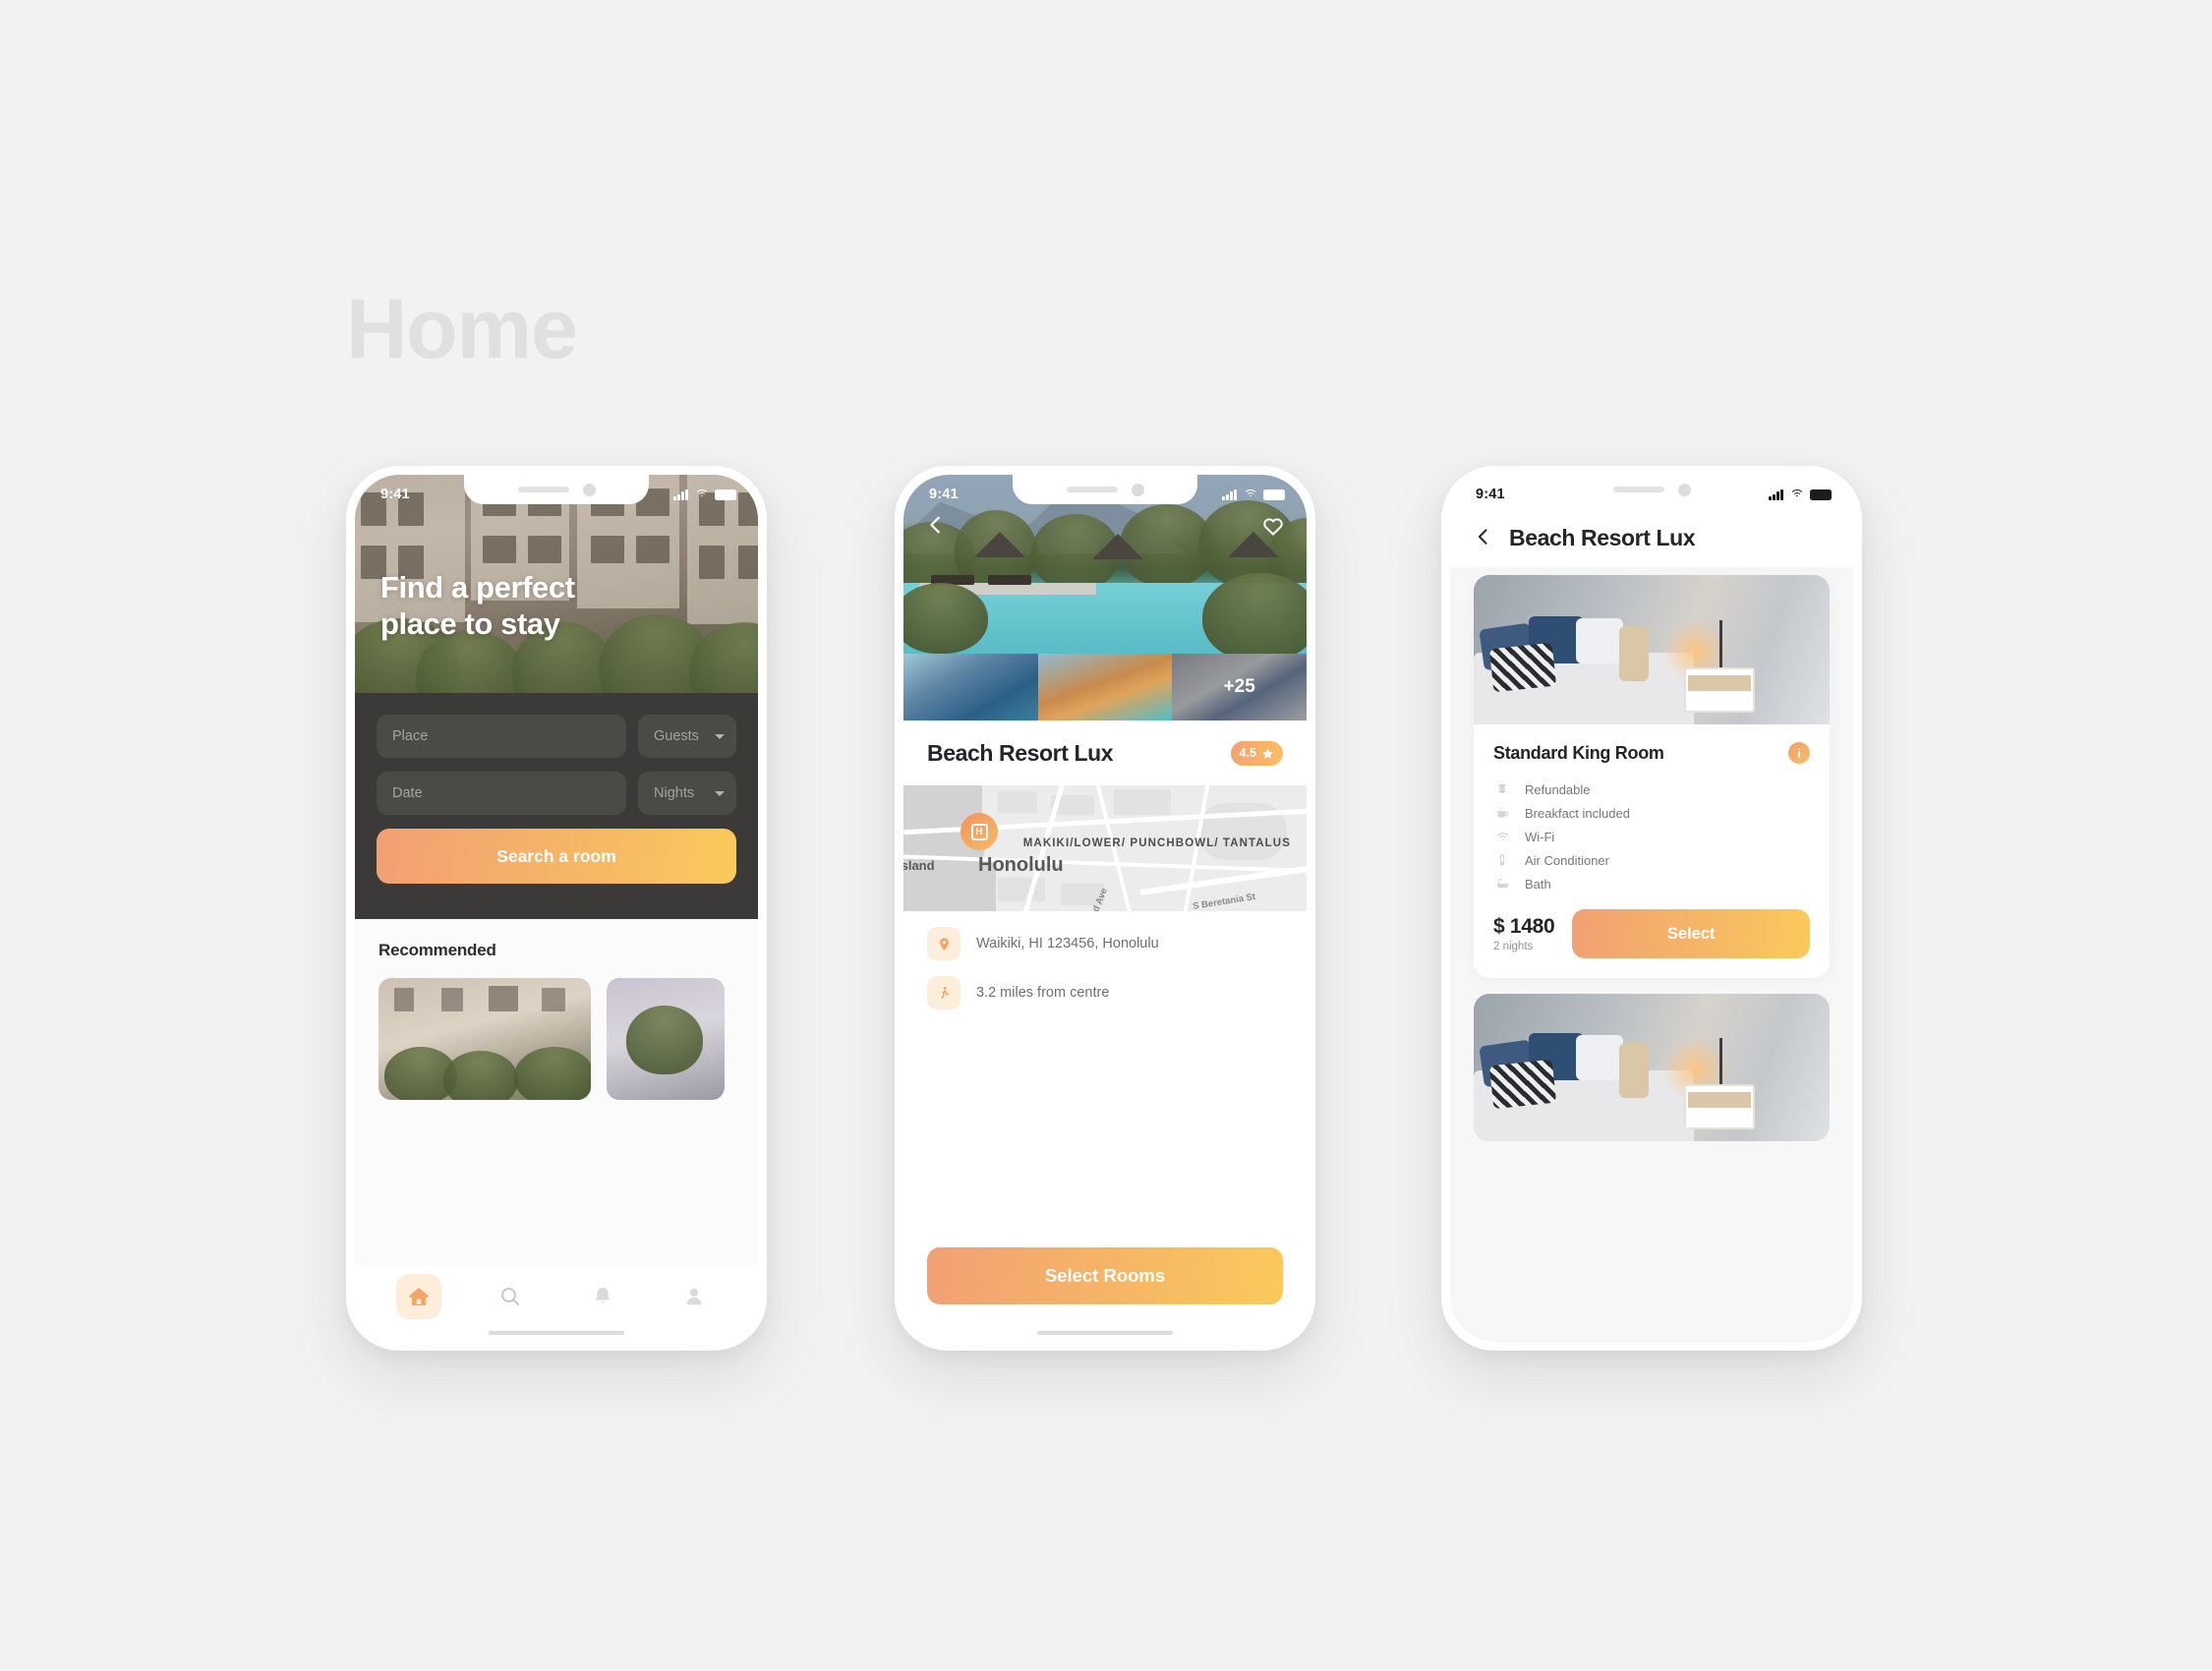  I want to click on amenity-label: Refundable, so click(1558, 789).